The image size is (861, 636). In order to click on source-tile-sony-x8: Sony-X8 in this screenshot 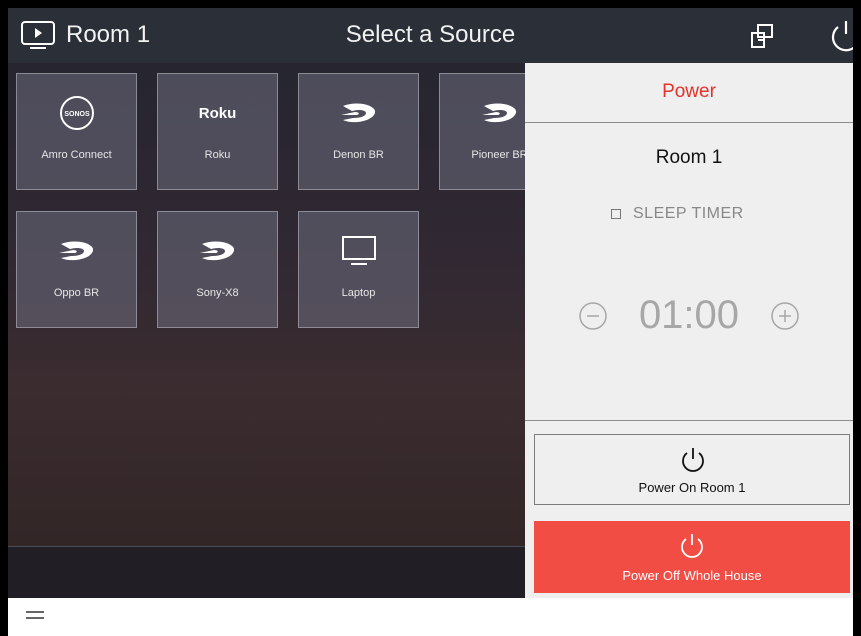, I will do `click(217, 269)`.